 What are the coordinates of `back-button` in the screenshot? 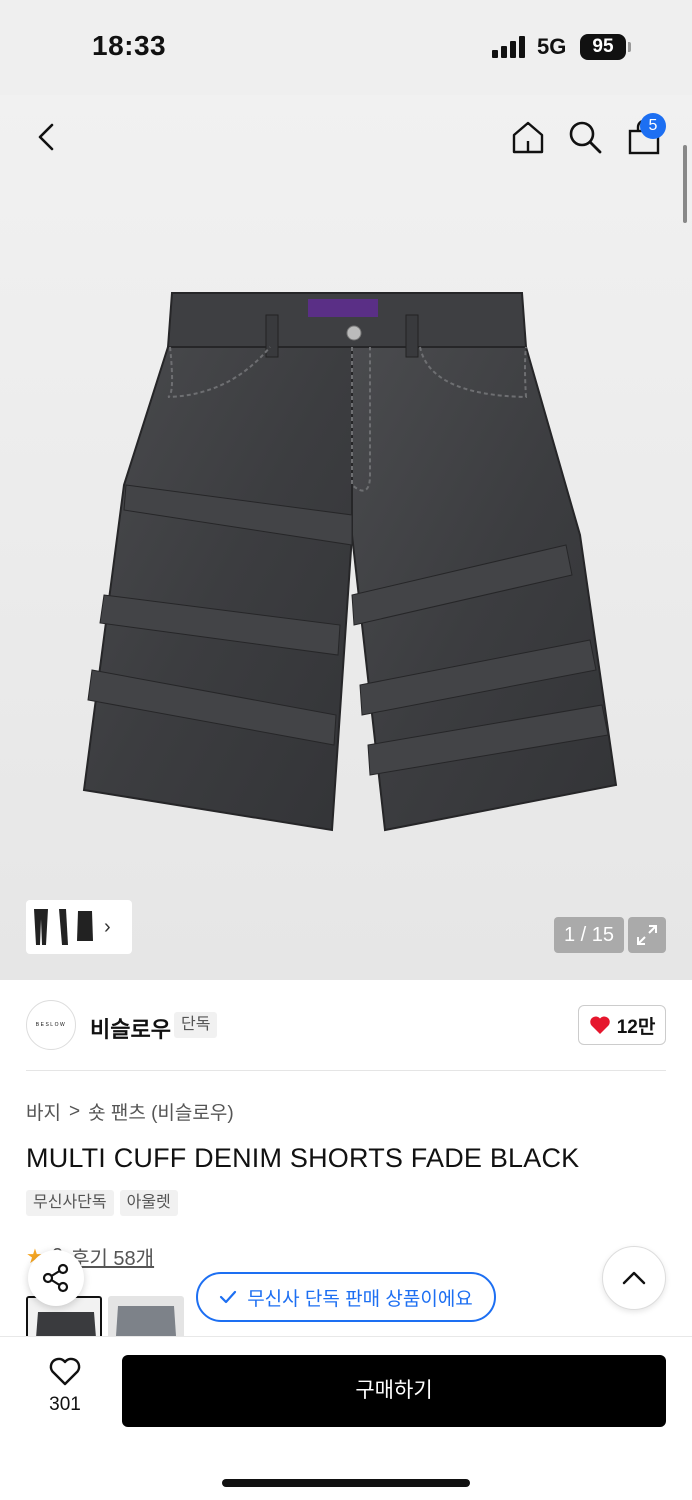 It's located at (46, 137).